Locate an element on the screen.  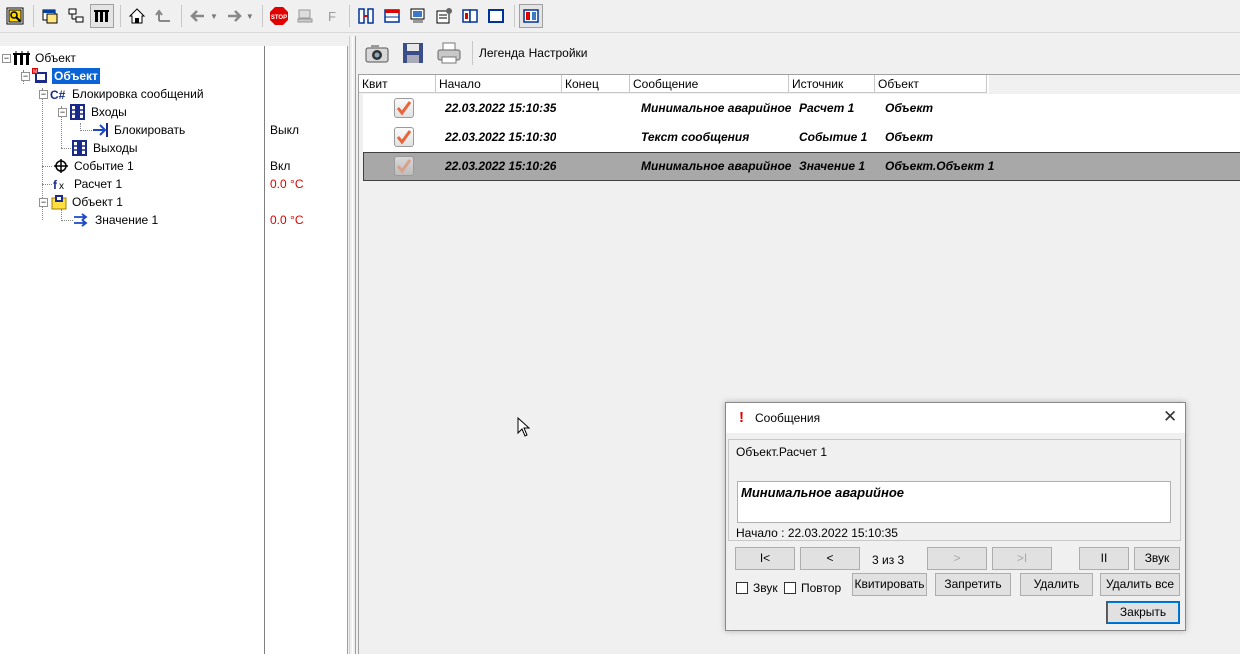
tree-node-calc: fx Расчет 1 is located at coordinates (88, 184).